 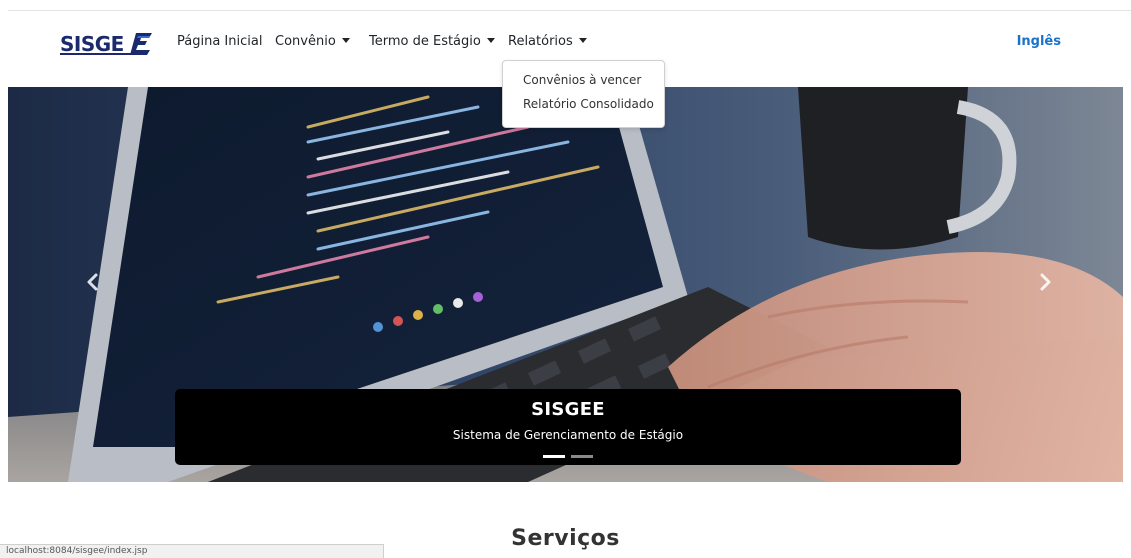 I want to click on browser-status-bar: localhost:8084/sisgee/index.jsp, so click(x=192, y=551).